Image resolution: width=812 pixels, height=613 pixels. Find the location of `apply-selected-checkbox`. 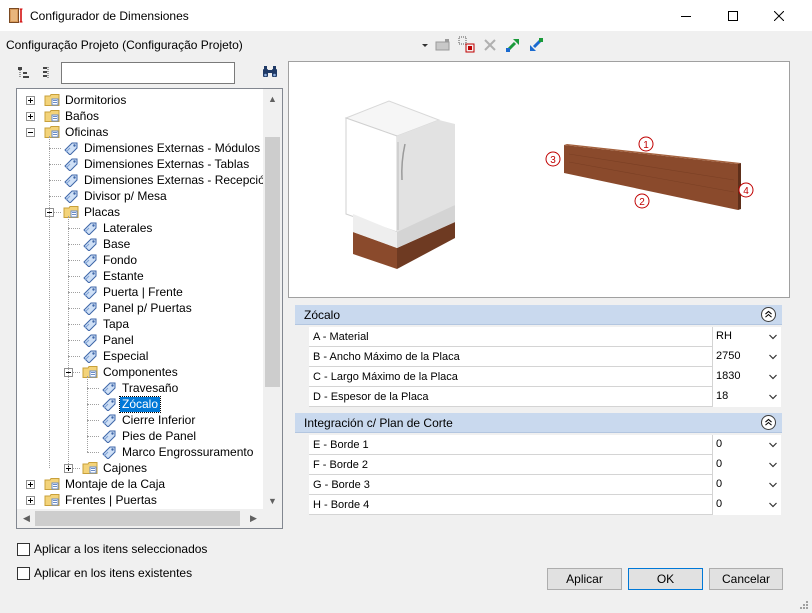

apply-selected-checkbox is located at coordinates (23, 549).